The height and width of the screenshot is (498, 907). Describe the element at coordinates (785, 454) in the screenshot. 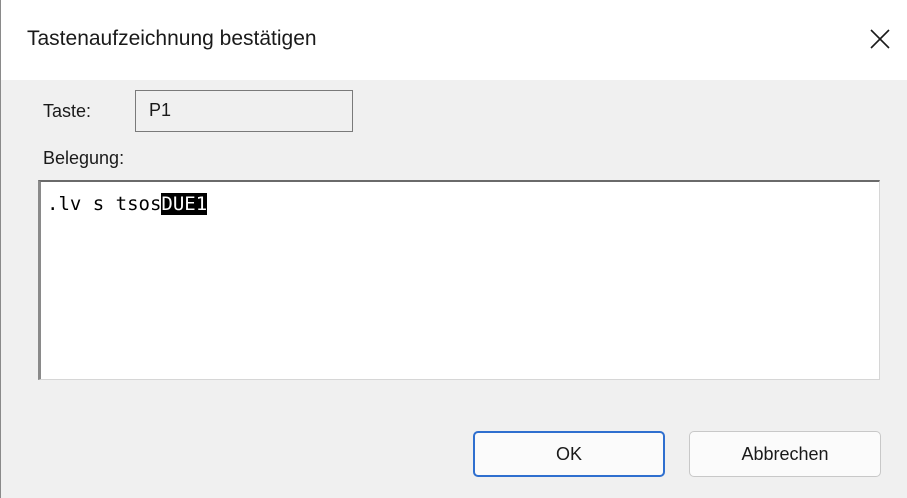

I see `cancel-button: Abbrechen` at that location.